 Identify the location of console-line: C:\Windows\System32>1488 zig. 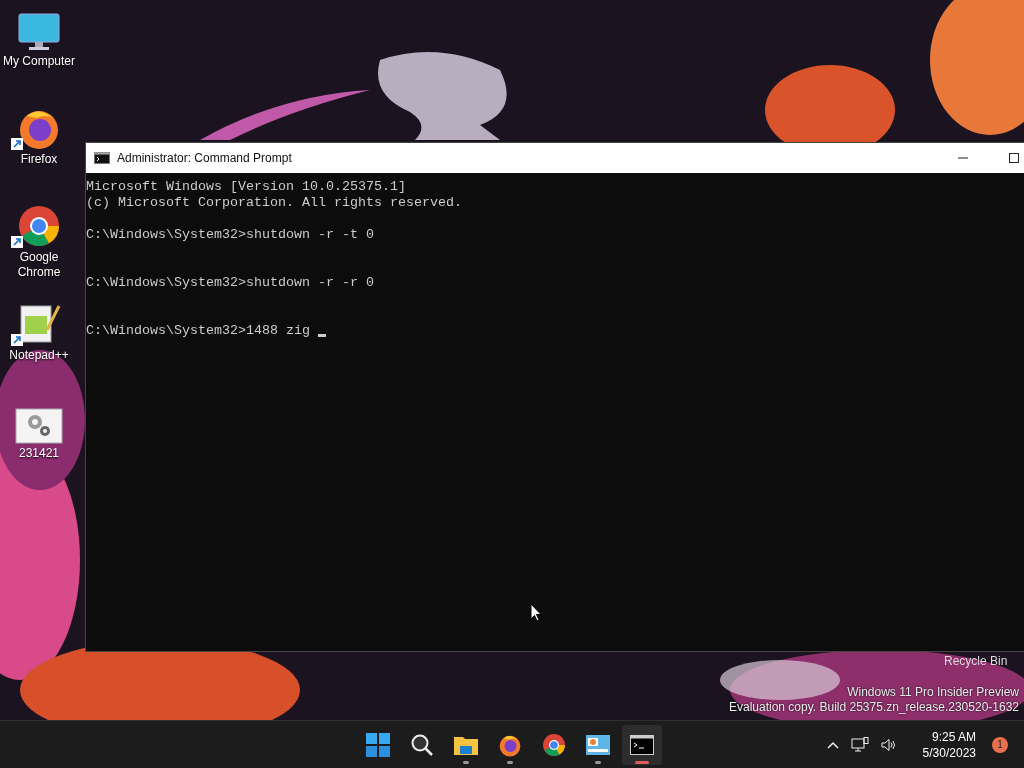
(198, 331).